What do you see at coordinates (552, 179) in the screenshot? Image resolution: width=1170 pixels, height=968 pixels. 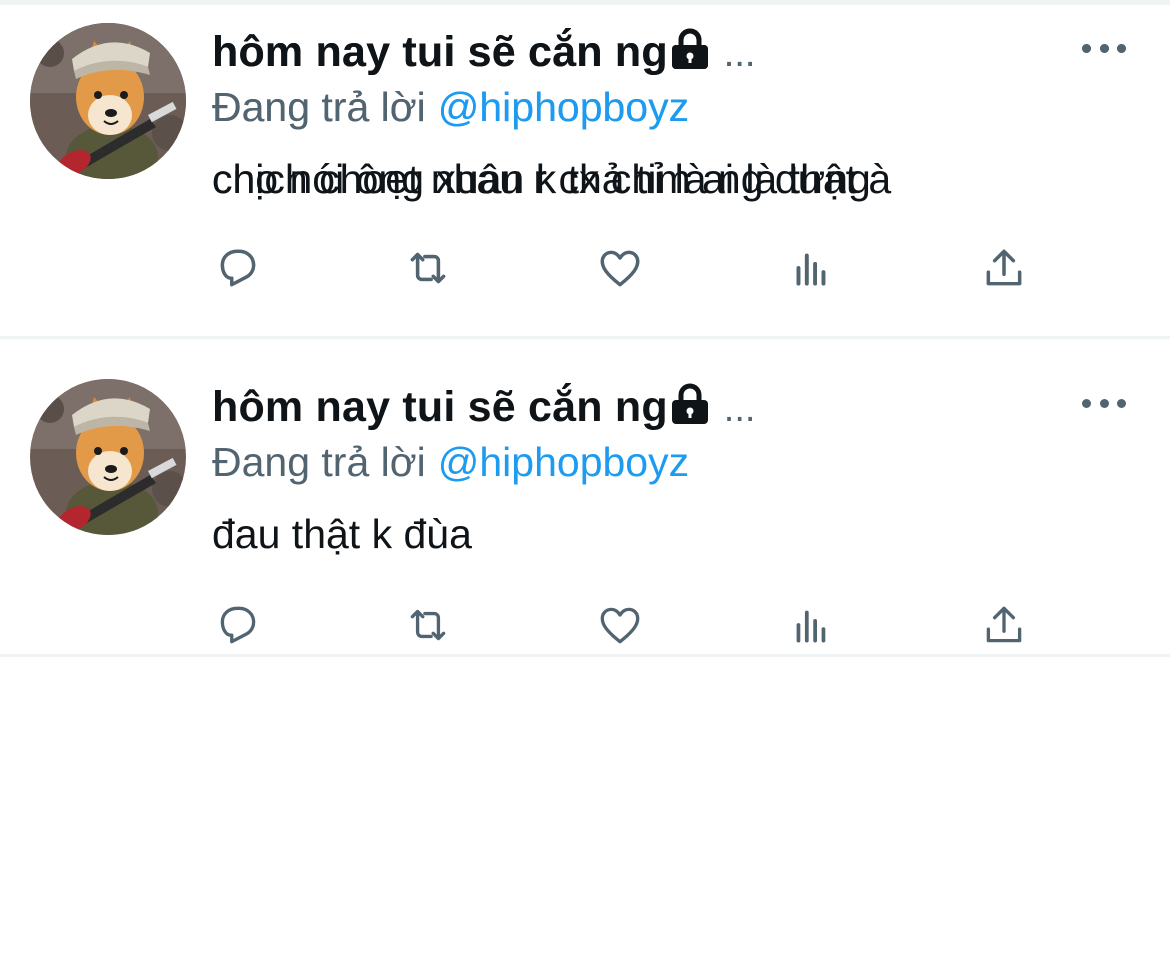 I see `tweet-text: cno nói ông xuân k thả tim ai là thật à` at bounding box center [552, 179].